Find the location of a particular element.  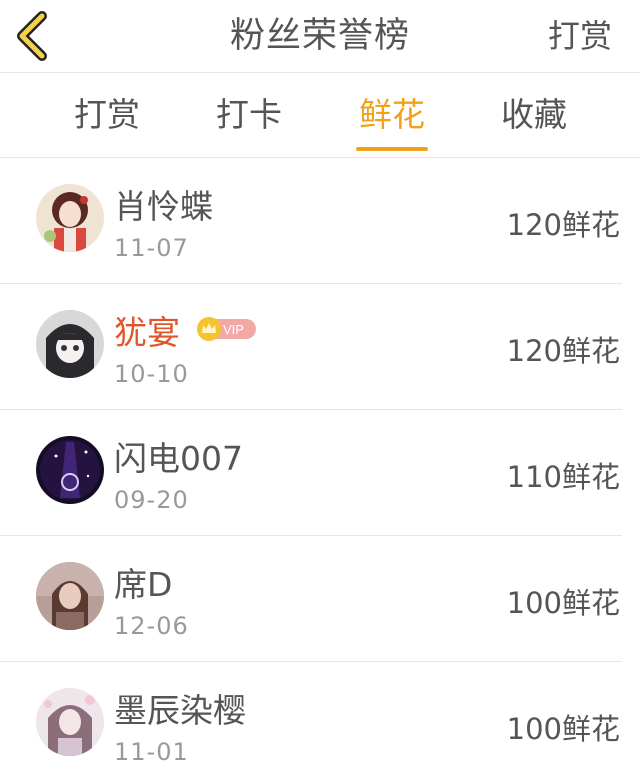

active-tab-indicator is located at coordinates (392, 149).